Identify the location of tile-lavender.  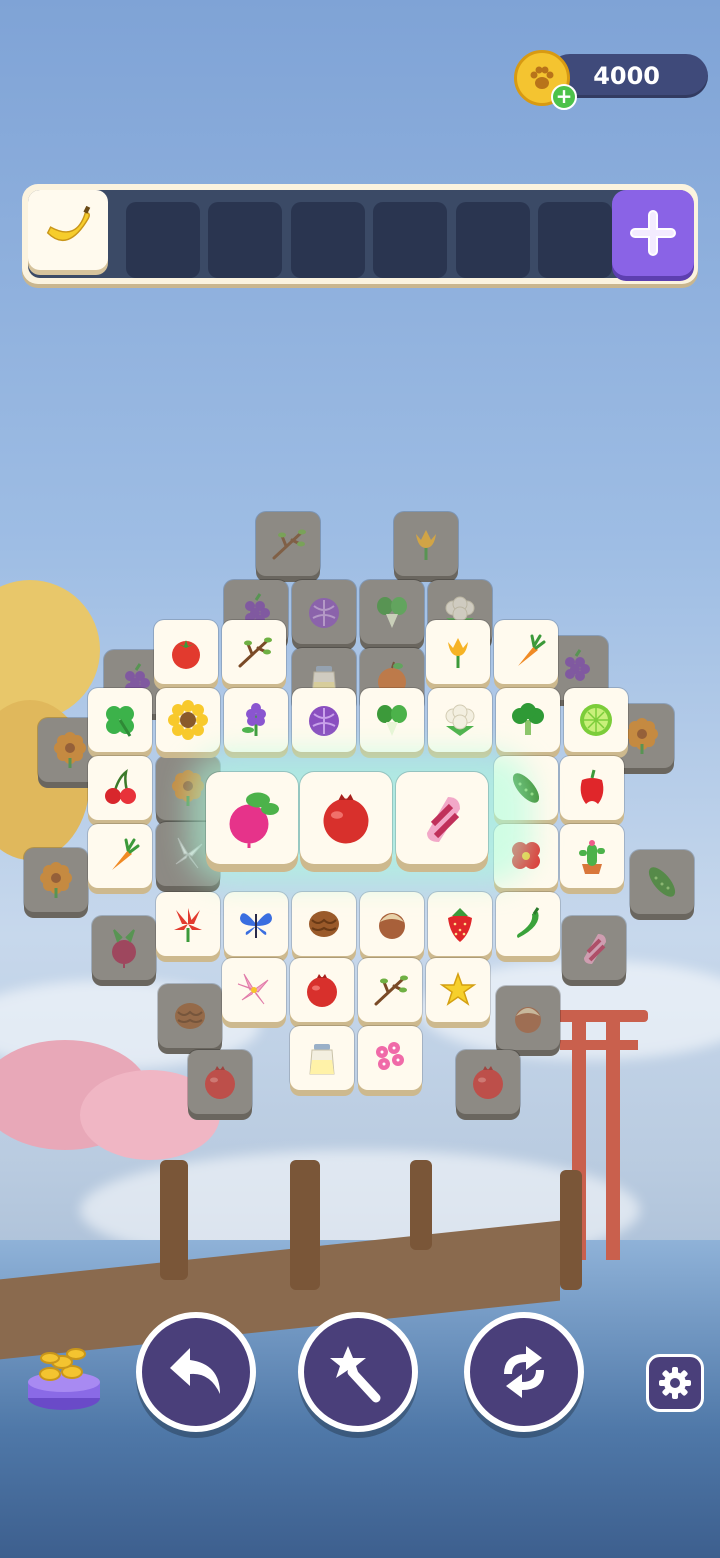
(256, 720).